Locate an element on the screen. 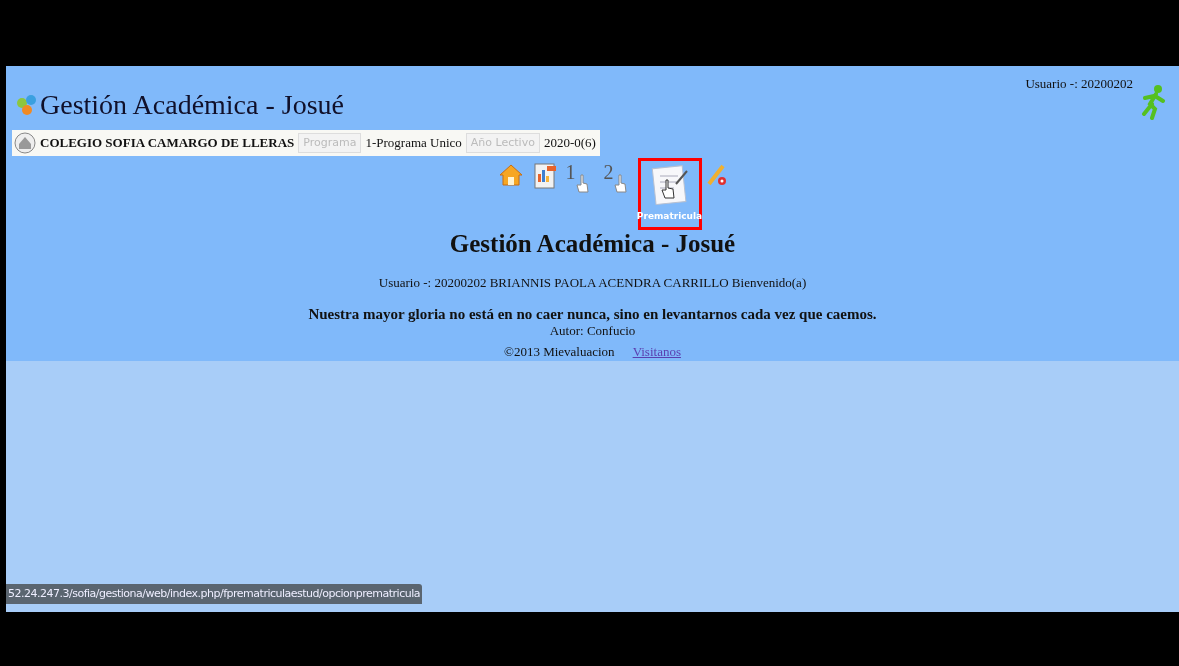  page-heading: Gestión Académica - Josué is located at coordinates (592, 243).